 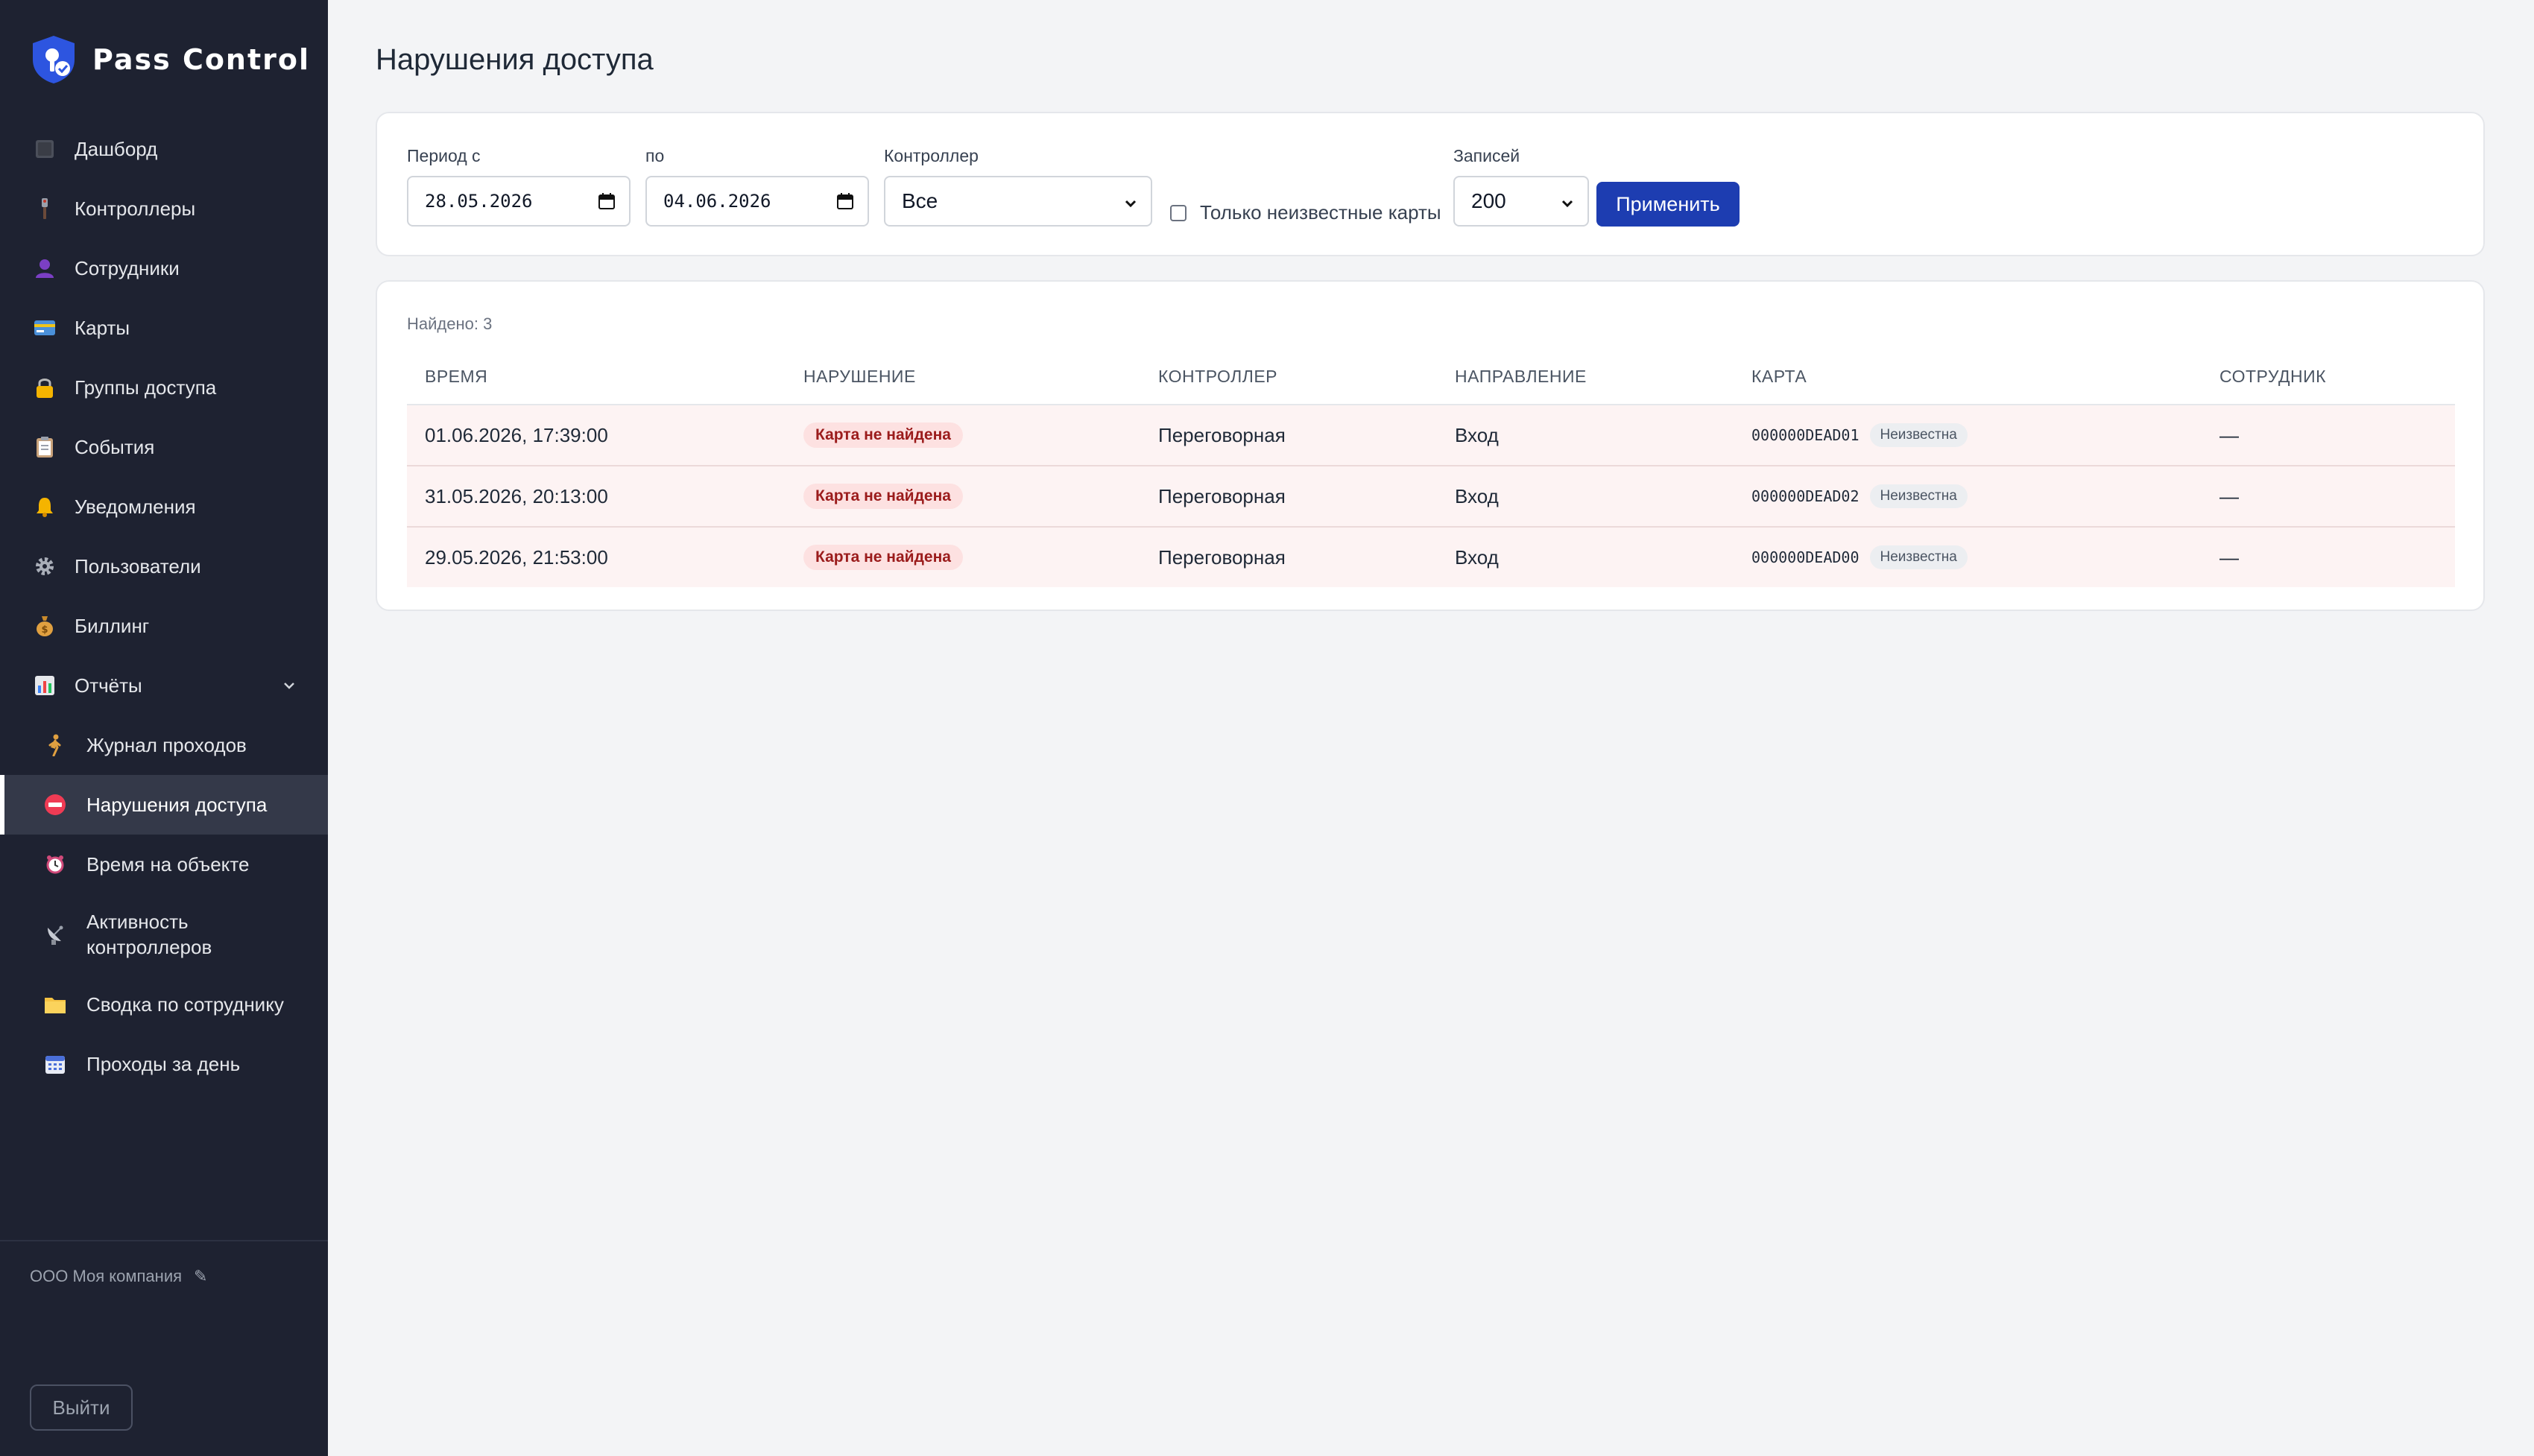 What do you see at coordinates (516, 434) in the screenshot?
I see `cell-time: 01.06.2026, 17:39:00` at bounding box center [516, 434].